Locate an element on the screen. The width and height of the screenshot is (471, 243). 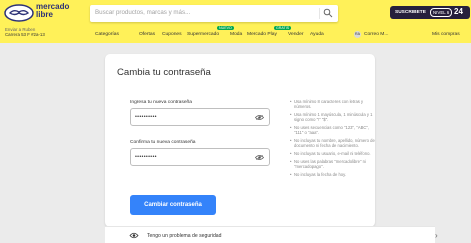
subscription-banner: SUSCRIBETE NIVEL 6 24 is located at coordinates (430, 12).